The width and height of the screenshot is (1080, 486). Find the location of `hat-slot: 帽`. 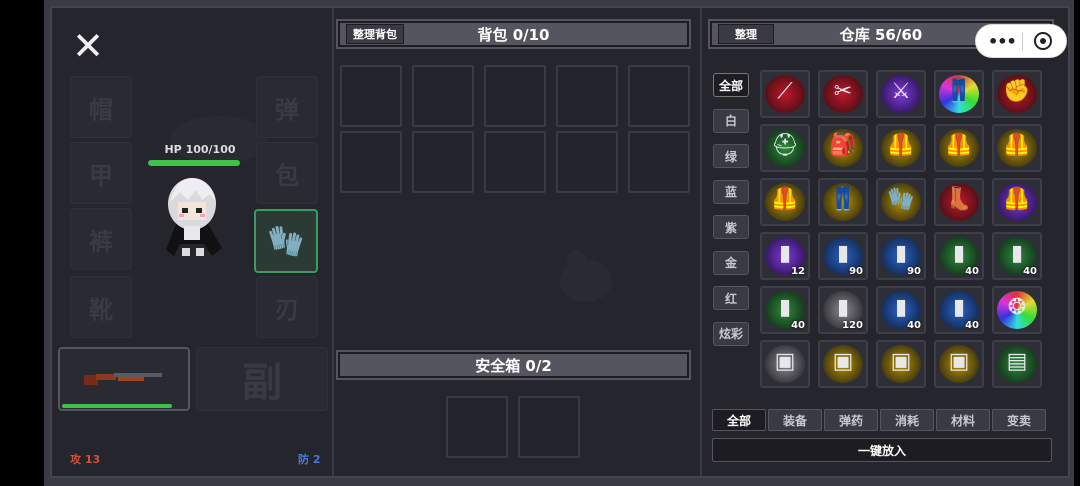

hat-slot: 帽 is located at coordinates (101, 107).